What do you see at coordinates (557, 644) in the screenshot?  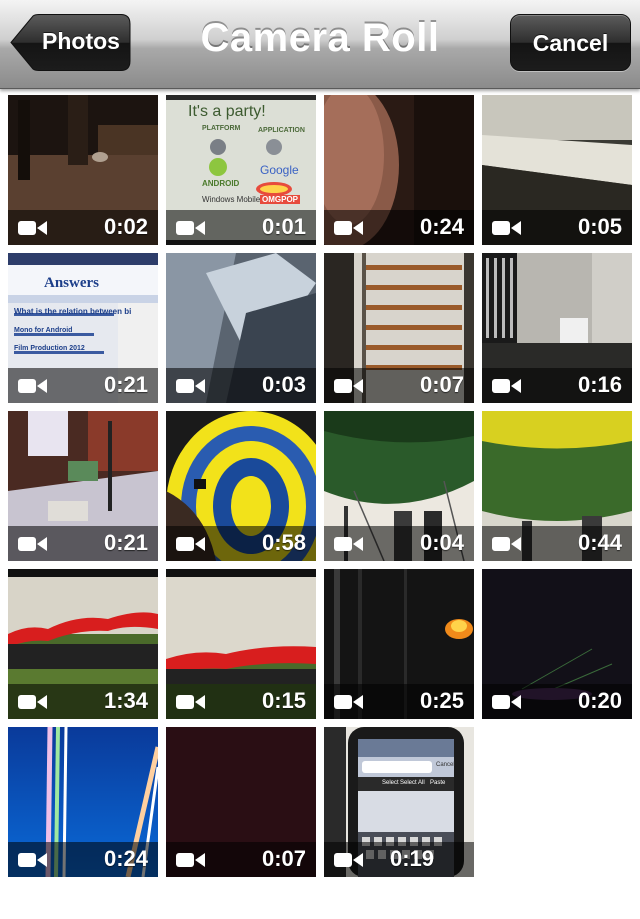 I see `video-thumbnail: 0:20` at bounding box center [557, 644].